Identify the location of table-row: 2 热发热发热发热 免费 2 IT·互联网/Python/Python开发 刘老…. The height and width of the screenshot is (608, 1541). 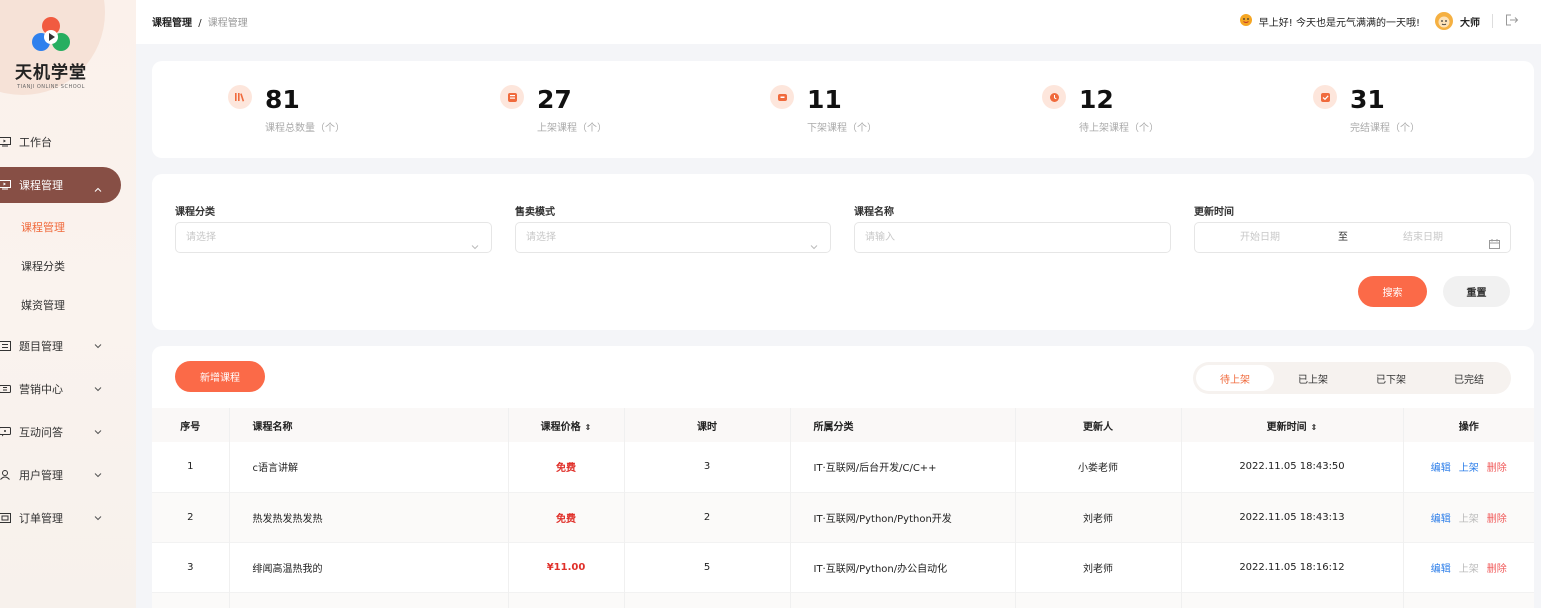
(843, 517).